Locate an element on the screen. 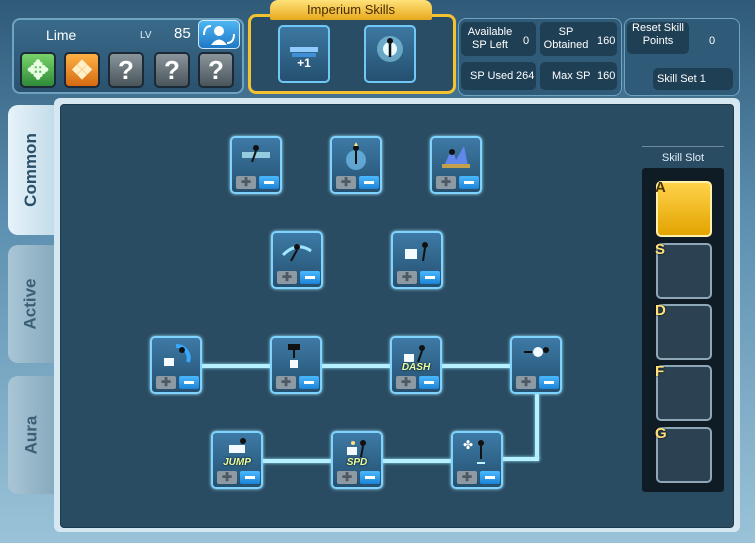 Image resolution: width=755 pixels, height=543 pixels. available-sp-value: 0 is located at coordinates (526, 41).